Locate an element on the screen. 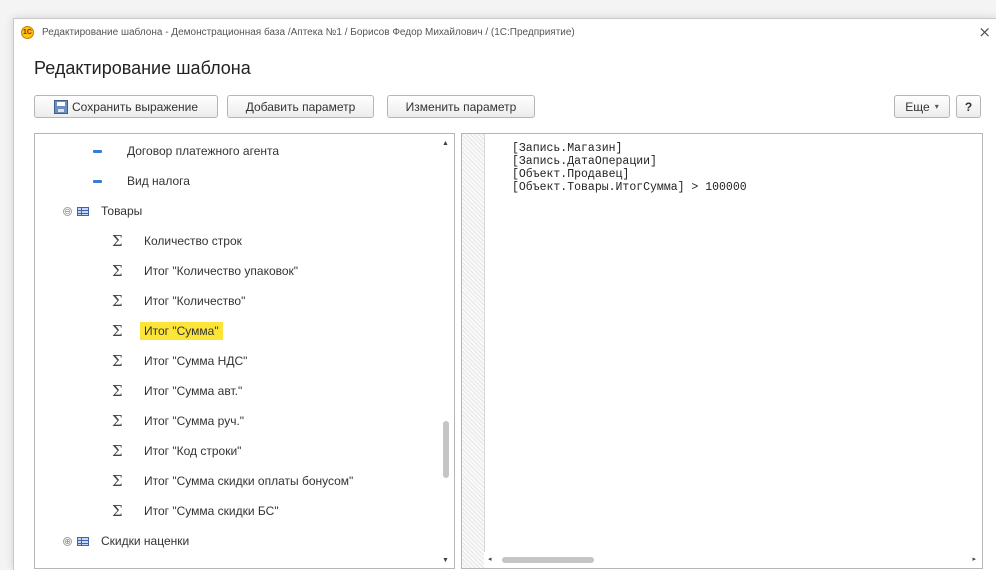 The image size is (996, 570). code-line: [Запись.ДатаОперации] is located at coordinates (584, 161).